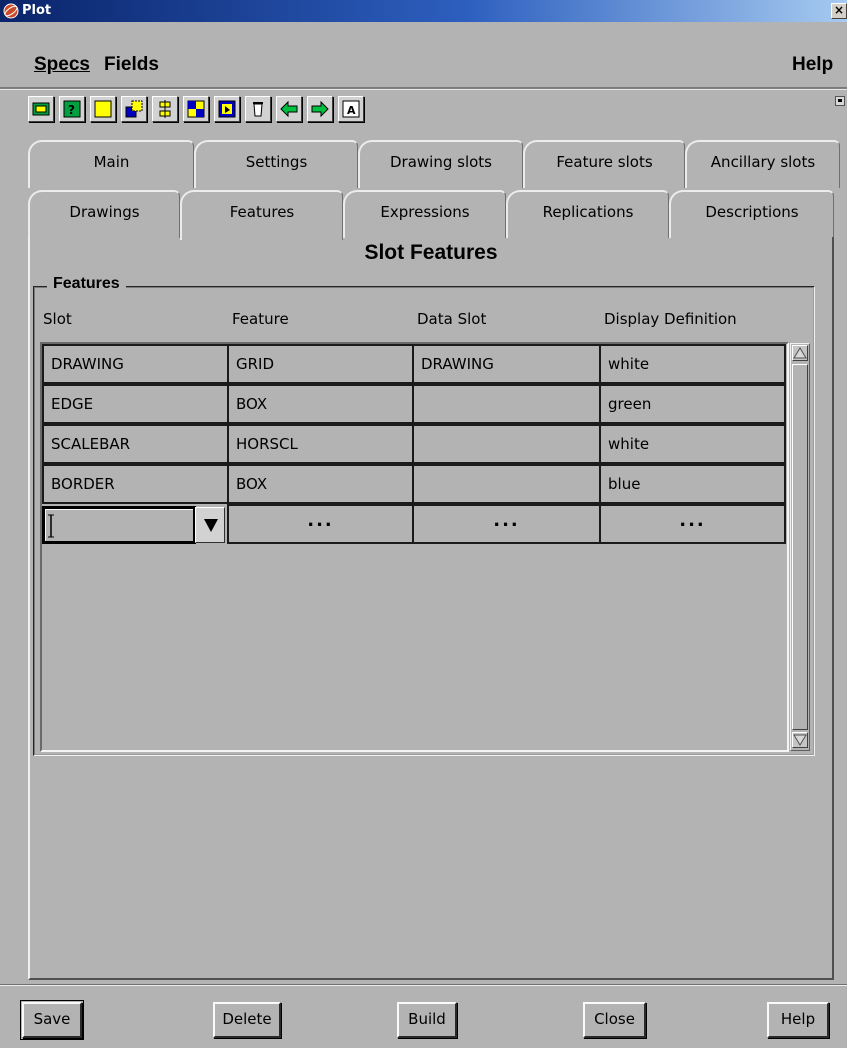  Describe the element at coordinates (51, 526) in the screenshot. I see `text-cursor-icon` at that location.